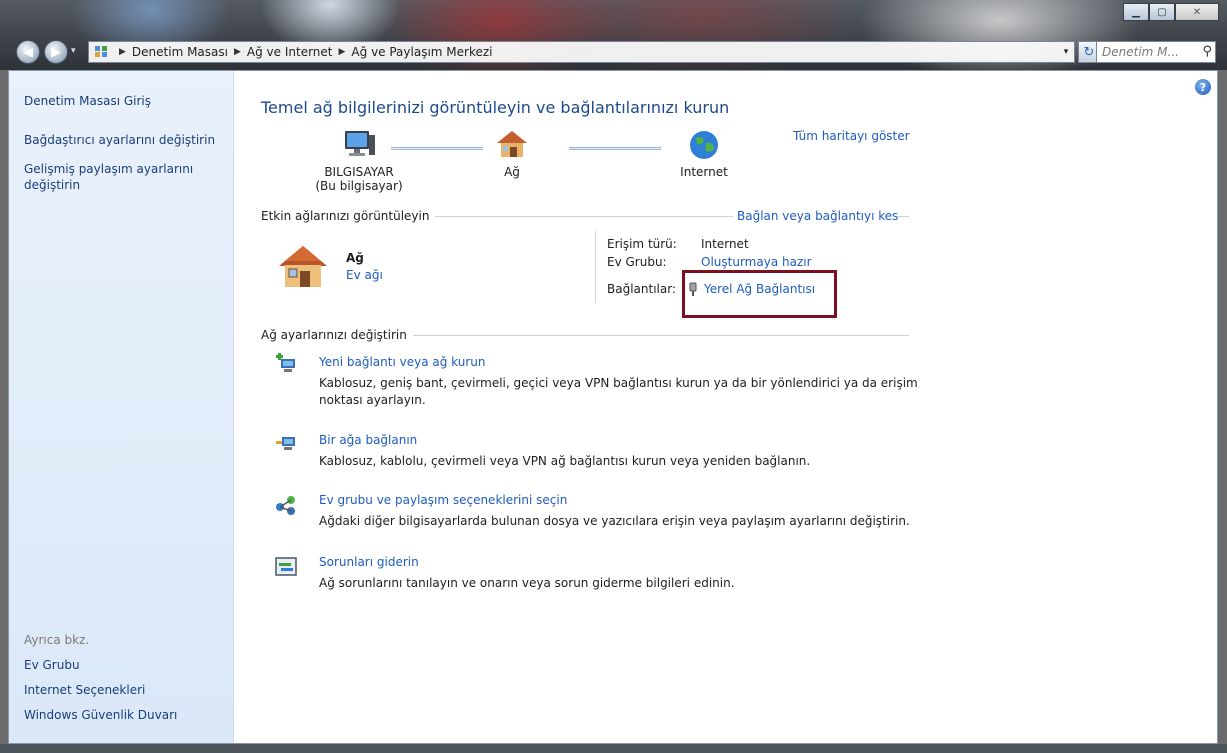  Describe the element at coordinates (87, 101) in the screenshot. I see `sidebar-item-control-panel-home: Denetim Masası Giriş` at that location.